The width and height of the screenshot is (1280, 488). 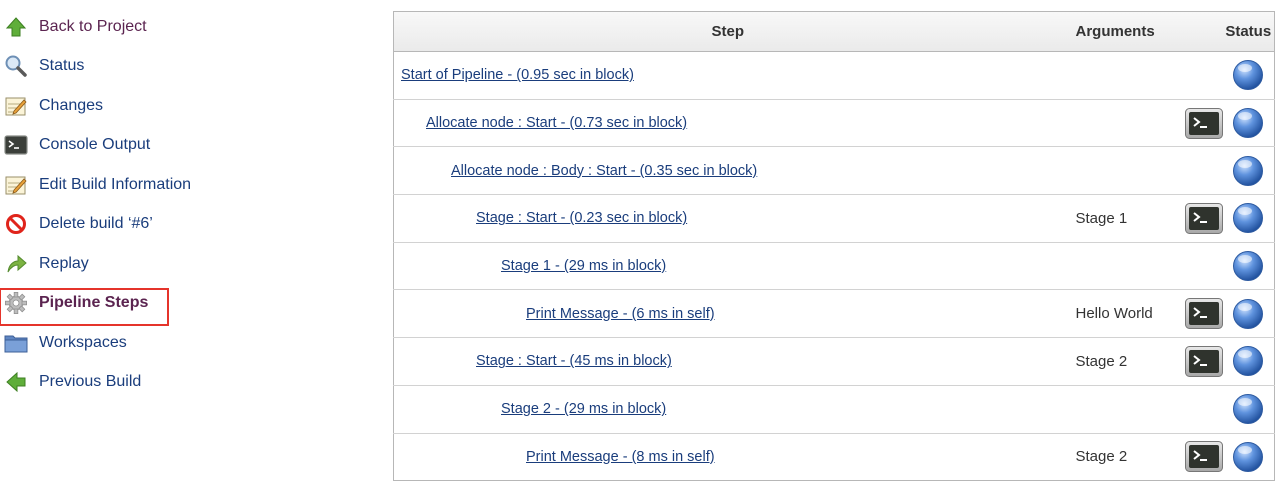 I want to click on step-cell: Print Message - (8 ms in self), so click(x=728, y=457).